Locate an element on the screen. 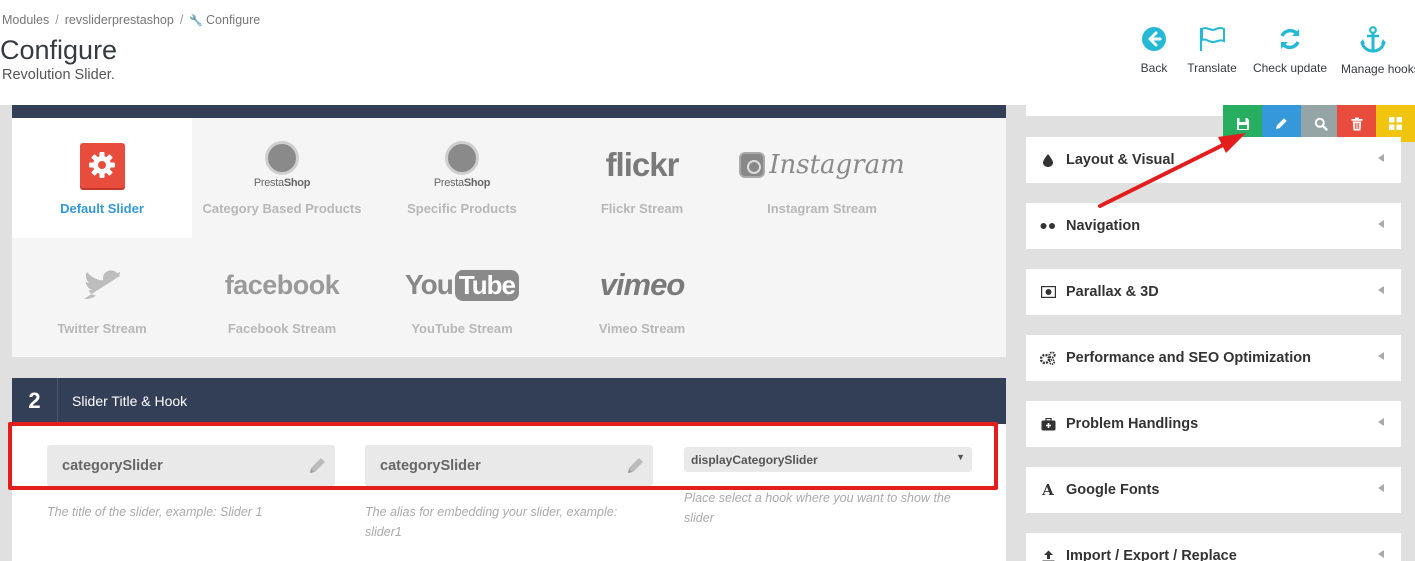  panel-parallax-3d: Parallax & 3D is located at coordinates (1213, 292).